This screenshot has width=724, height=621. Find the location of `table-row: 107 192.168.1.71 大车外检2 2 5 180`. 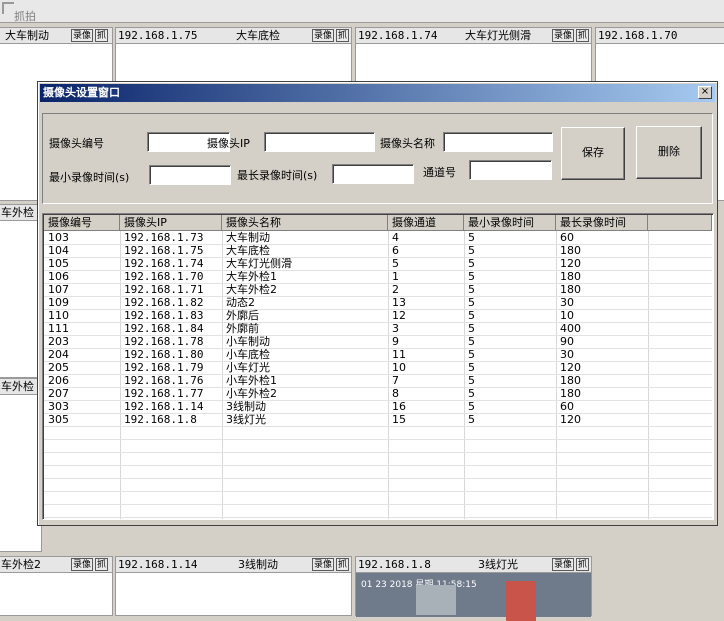

table-row: 107 192.168.1.71 大车外检2 2 5 180 is located at coordinates (378, 289).